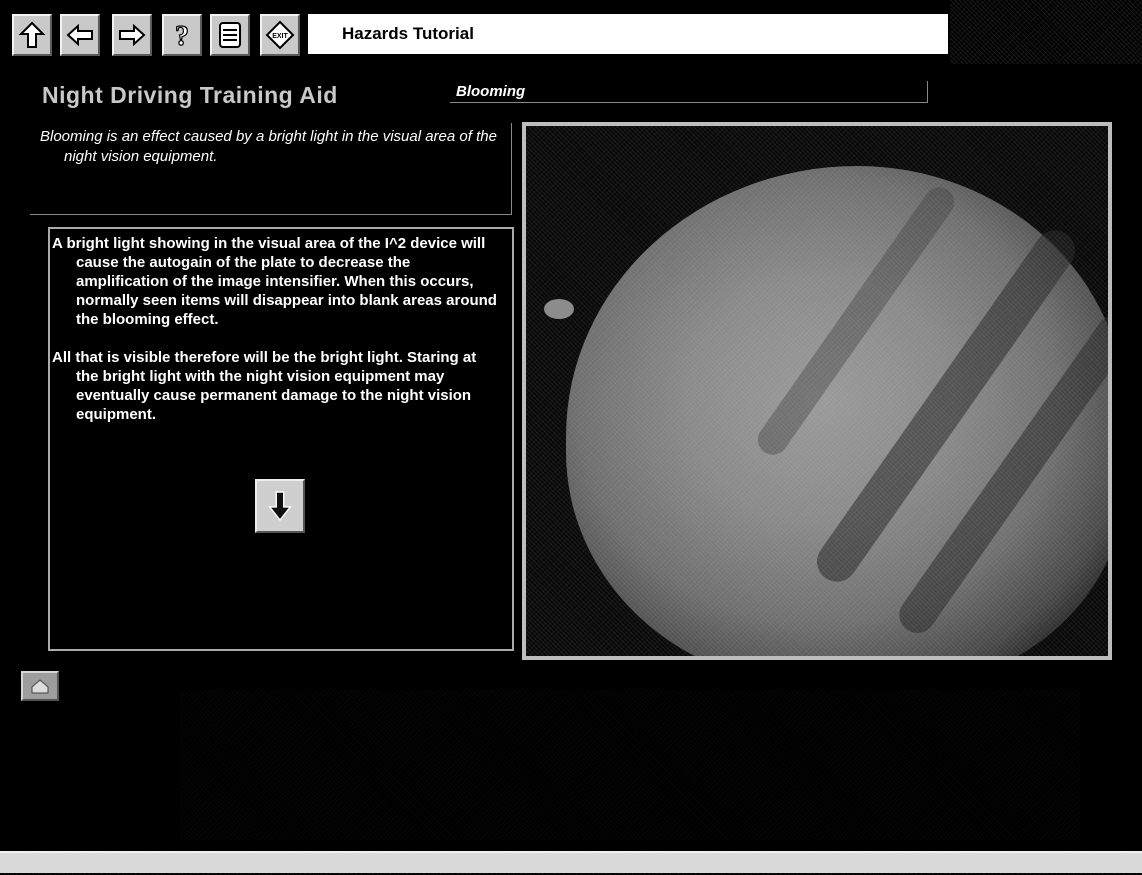 This screenshot has height=875, width=1142. What do you see at coordinates (689, 92) in the screenshot?
I see `topic-title: Blooming` at bounding box center [689, 92].